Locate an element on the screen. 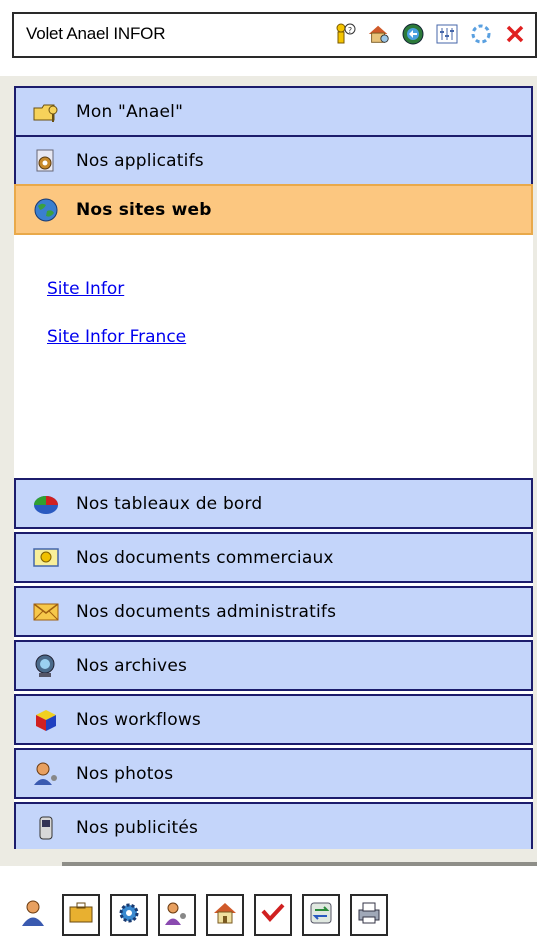 Image resolution: width=537 pixels, height=946 pixels. link-site-infor: Site Infor is located at coordinates (85, 289).